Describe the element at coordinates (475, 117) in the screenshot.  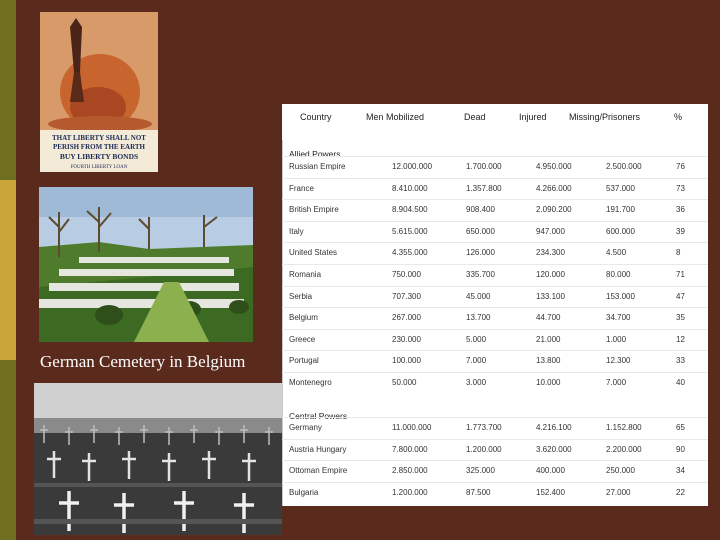
I see `header-dead: Dead` at that location.